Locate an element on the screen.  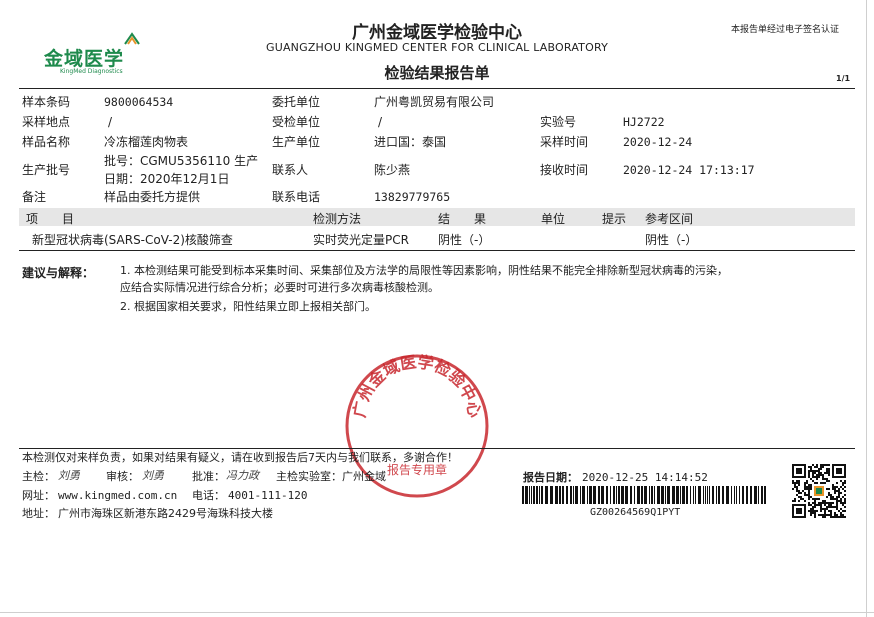
sample-code: 9800064534 is located at coordinates (139, 102).